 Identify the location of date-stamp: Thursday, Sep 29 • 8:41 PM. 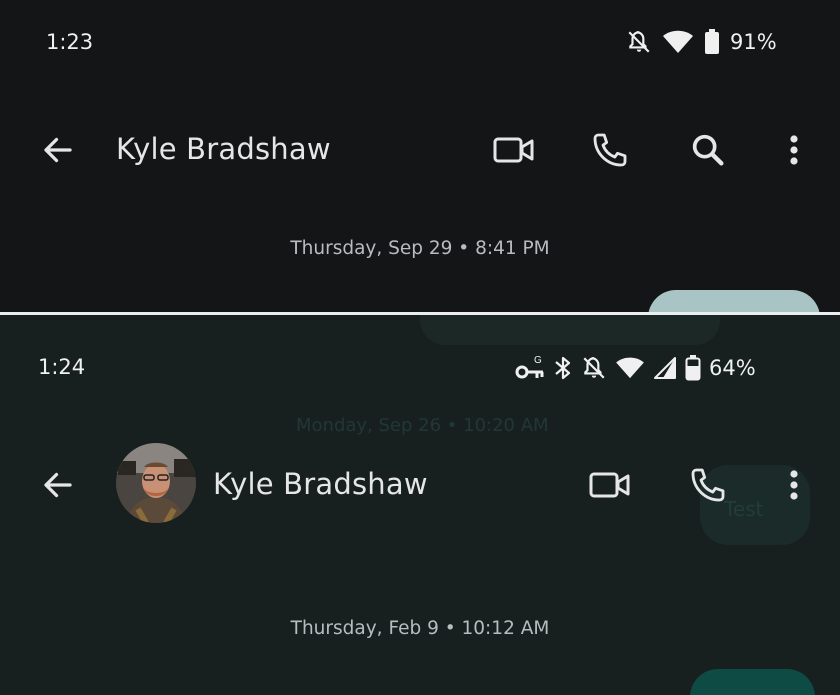
(420, 248).